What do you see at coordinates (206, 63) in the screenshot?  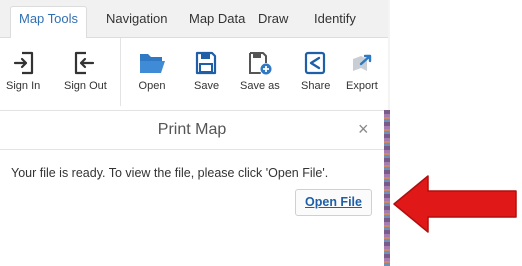 I see `save-icon` at bounding box center [206, 63].